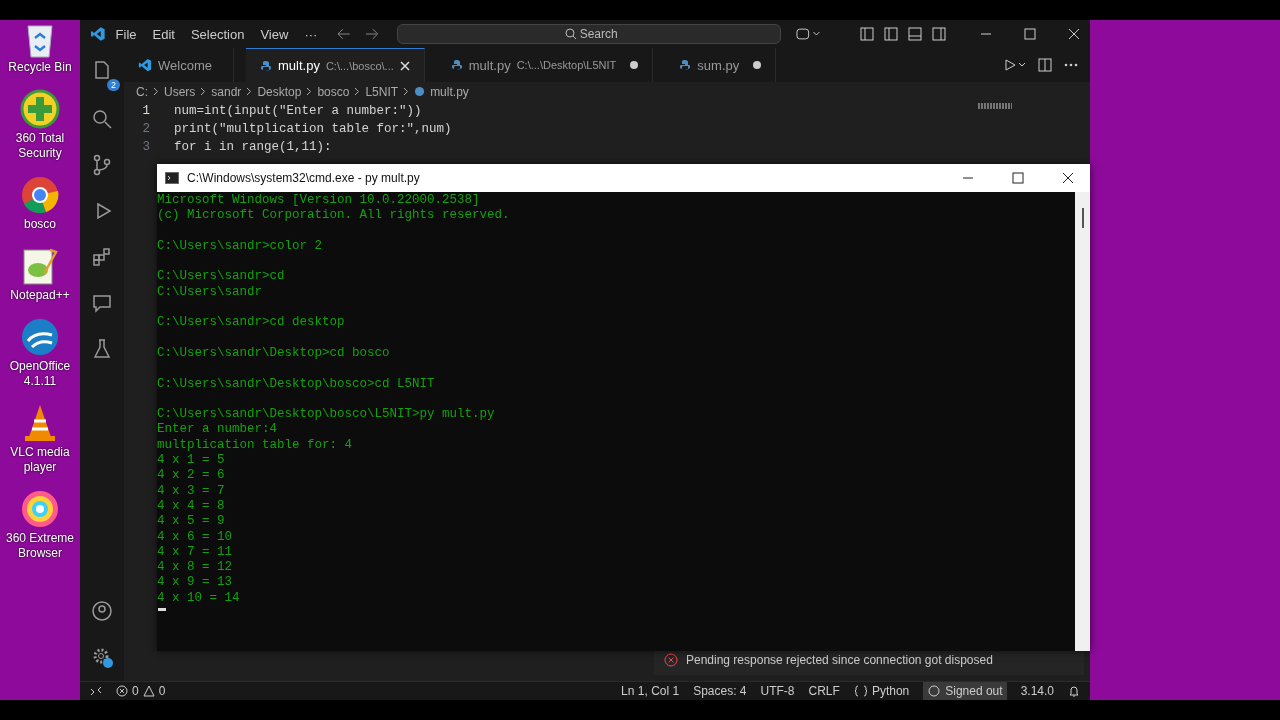 Image resolution: width=1280 pixels, height=720 pixels. What do you see at coordinates (40, 67) in the screenshot?
I see `desktop-icon-label: Recycle Bin` at bounding box center [40, 67].